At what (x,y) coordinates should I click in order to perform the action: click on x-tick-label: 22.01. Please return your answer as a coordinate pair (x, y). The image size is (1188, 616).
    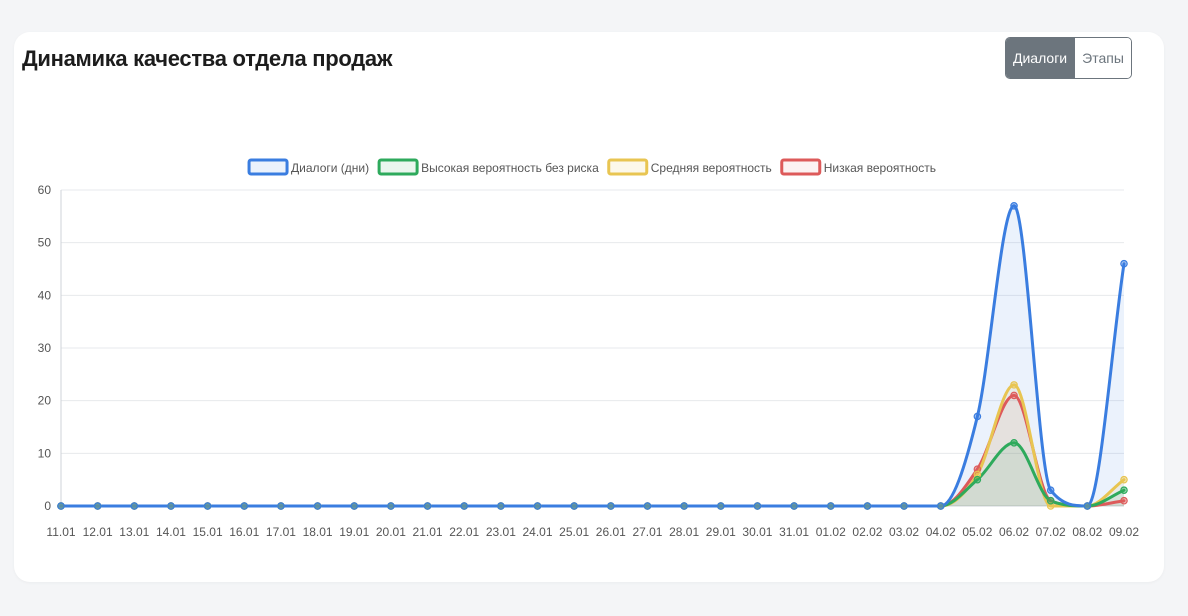
    Looking at the image, I should click on (464, 532).